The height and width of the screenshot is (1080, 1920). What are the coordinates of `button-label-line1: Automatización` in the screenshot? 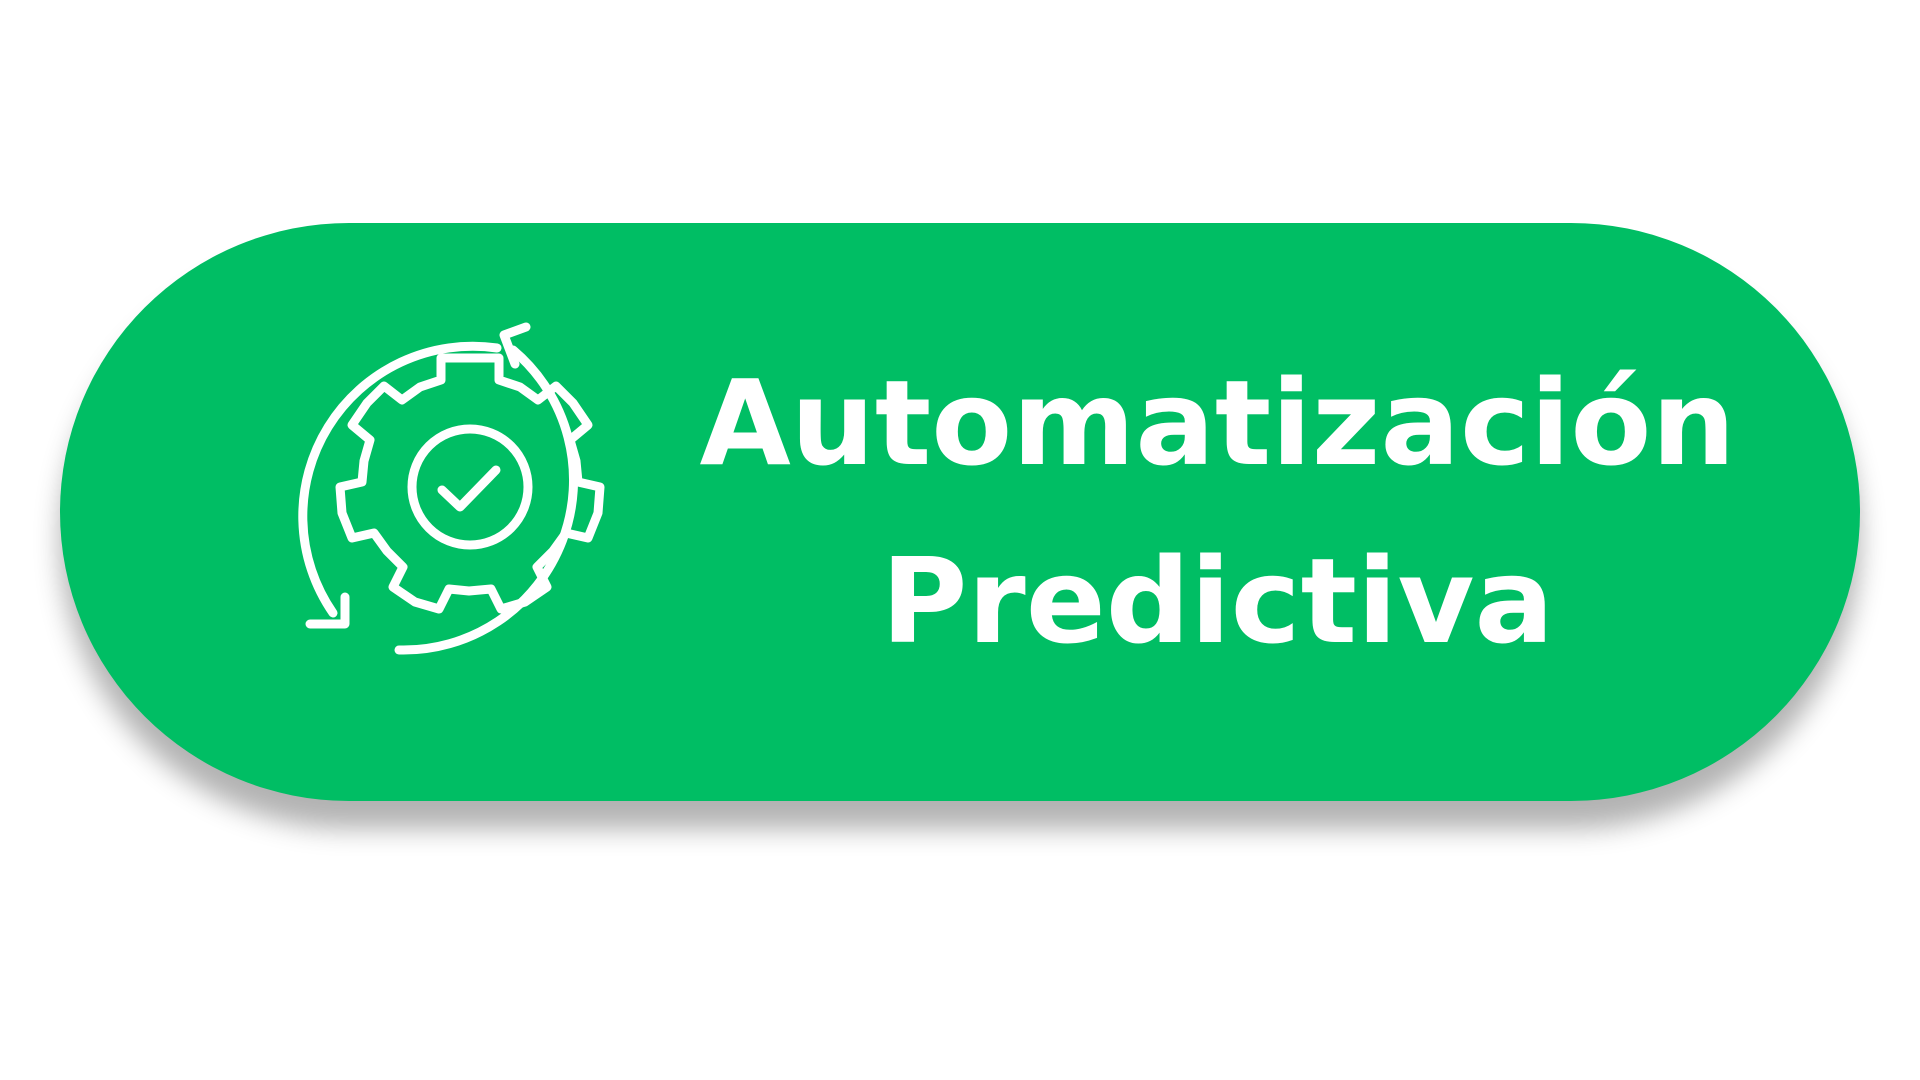 It's located at (1217, 423).